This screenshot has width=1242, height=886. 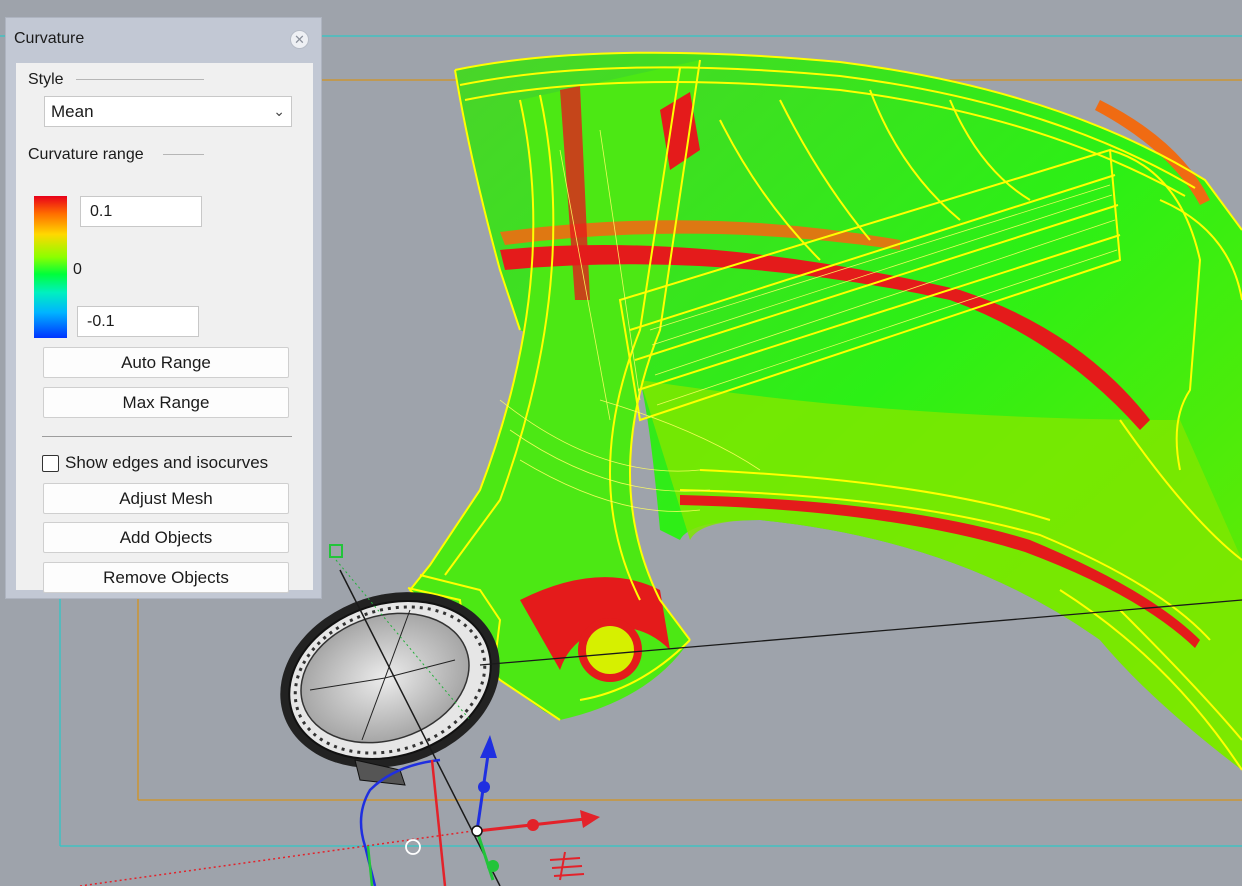 What do you see at coordinates (50, 463) in the screenshot?
I see `show-edges-checkbox` at bounding box center [50, 463].